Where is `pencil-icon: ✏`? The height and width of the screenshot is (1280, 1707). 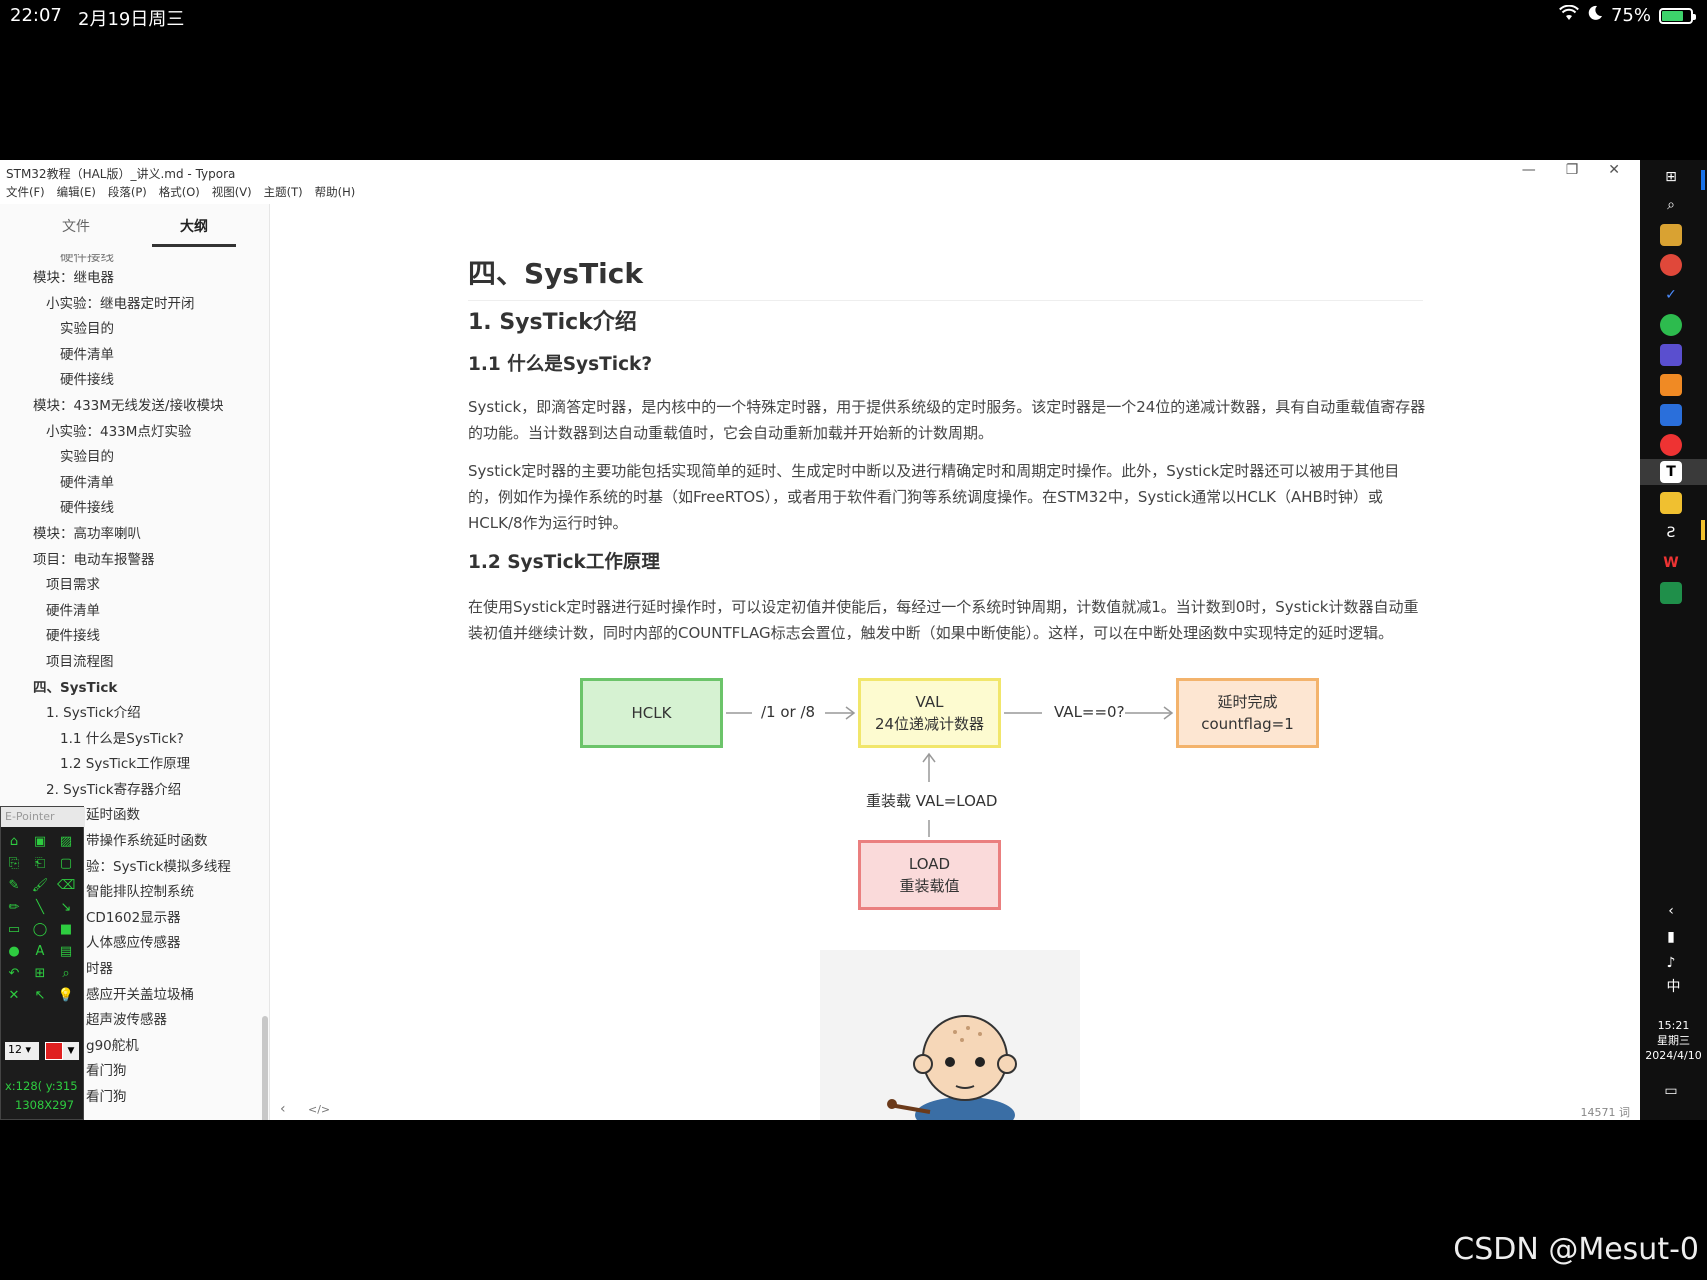
pencil-icon: ✏ is located at coordinates (14, 908).